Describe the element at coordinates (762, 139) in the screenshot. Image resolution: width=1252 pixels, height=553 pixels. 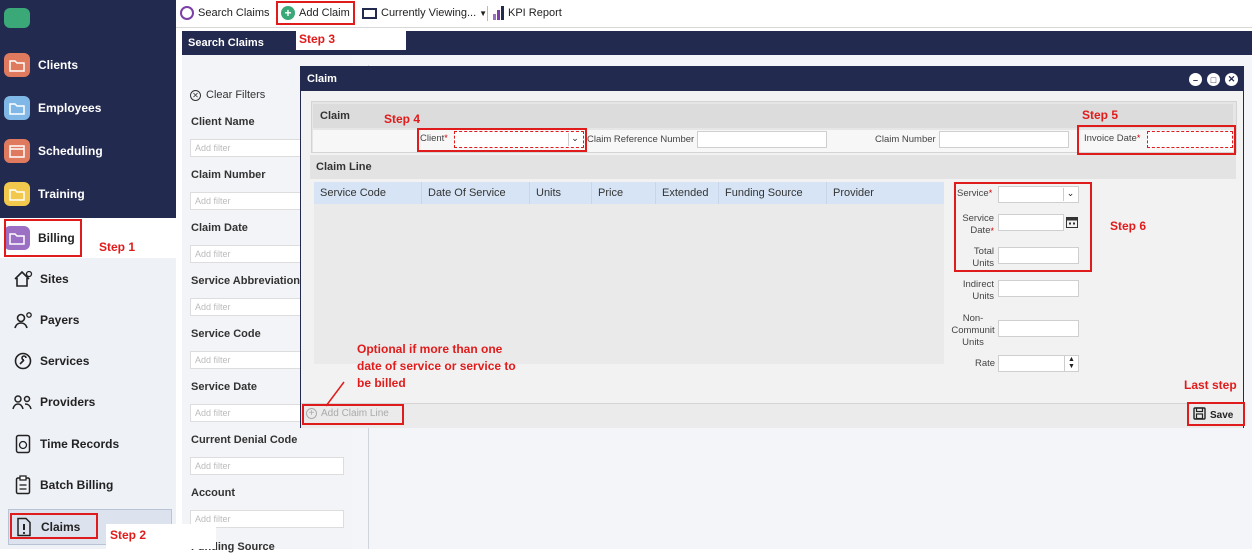
I see `claim-reference-number-input` at that location.